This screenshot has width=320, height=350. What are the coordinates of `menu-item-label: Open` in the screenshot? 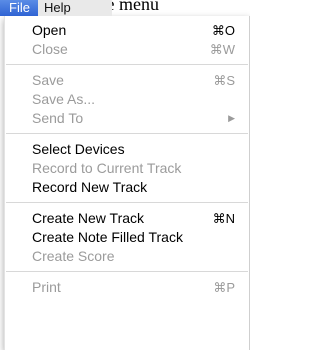 It's located at (49, 30).